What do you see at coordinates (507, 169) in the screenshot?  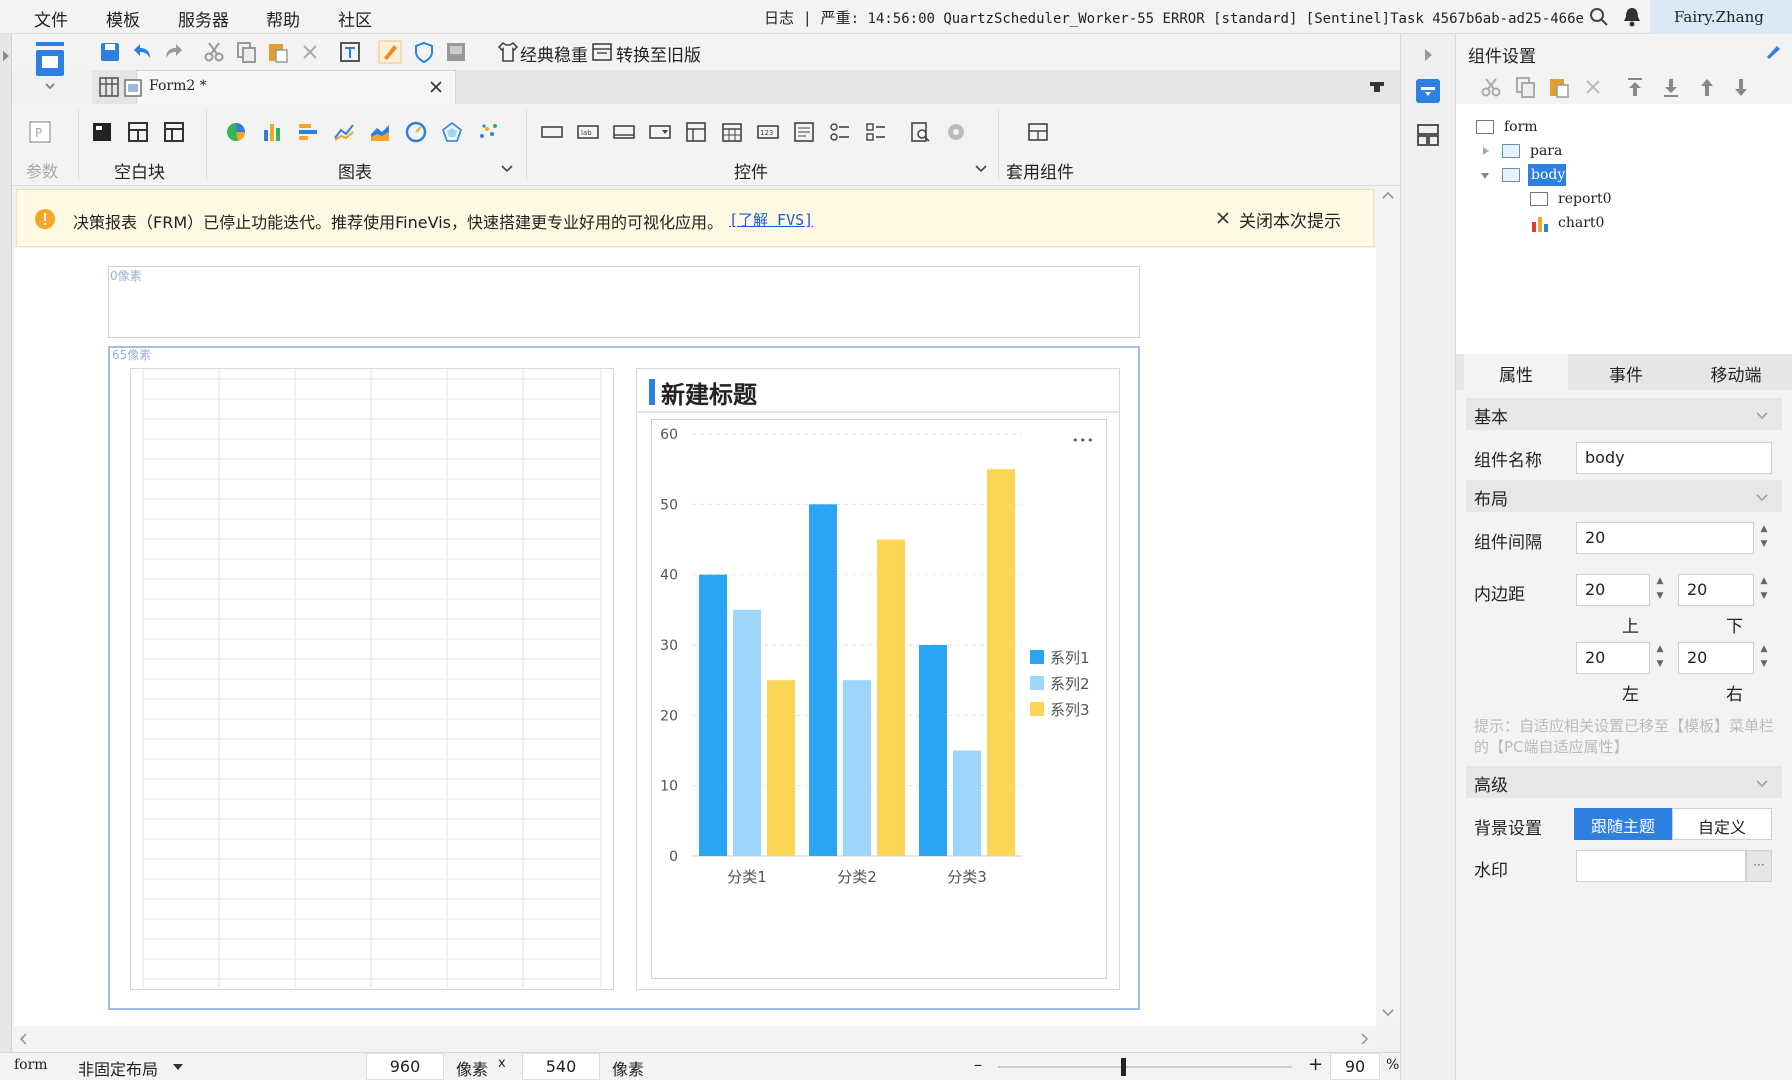 I see `chart-group-dropdown-icon` at bounding box center [507, 169].